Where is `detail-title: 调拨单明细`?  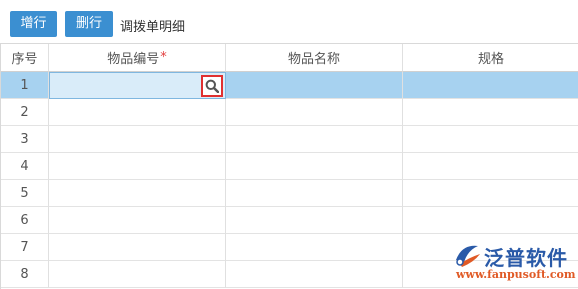
detail-title: 调拨单明细 is located at coordinates (153, 27).